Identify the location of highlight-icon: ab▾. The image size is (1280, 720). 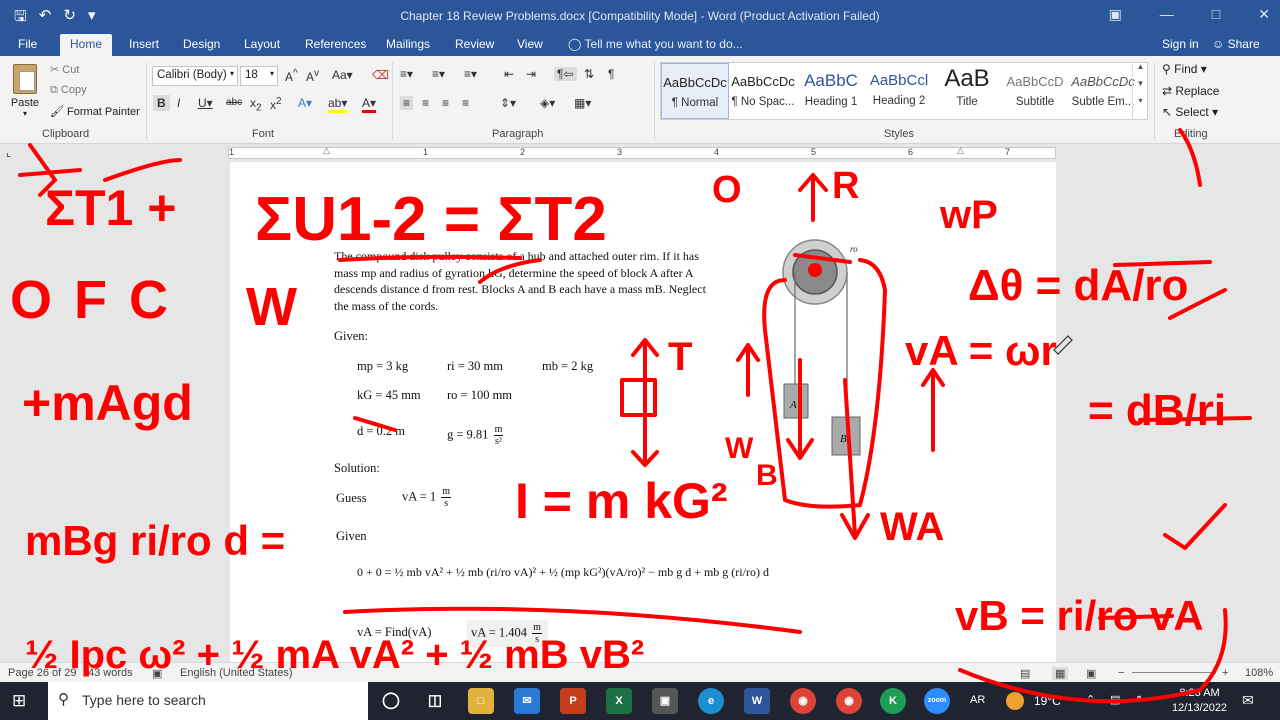
(338, 104).